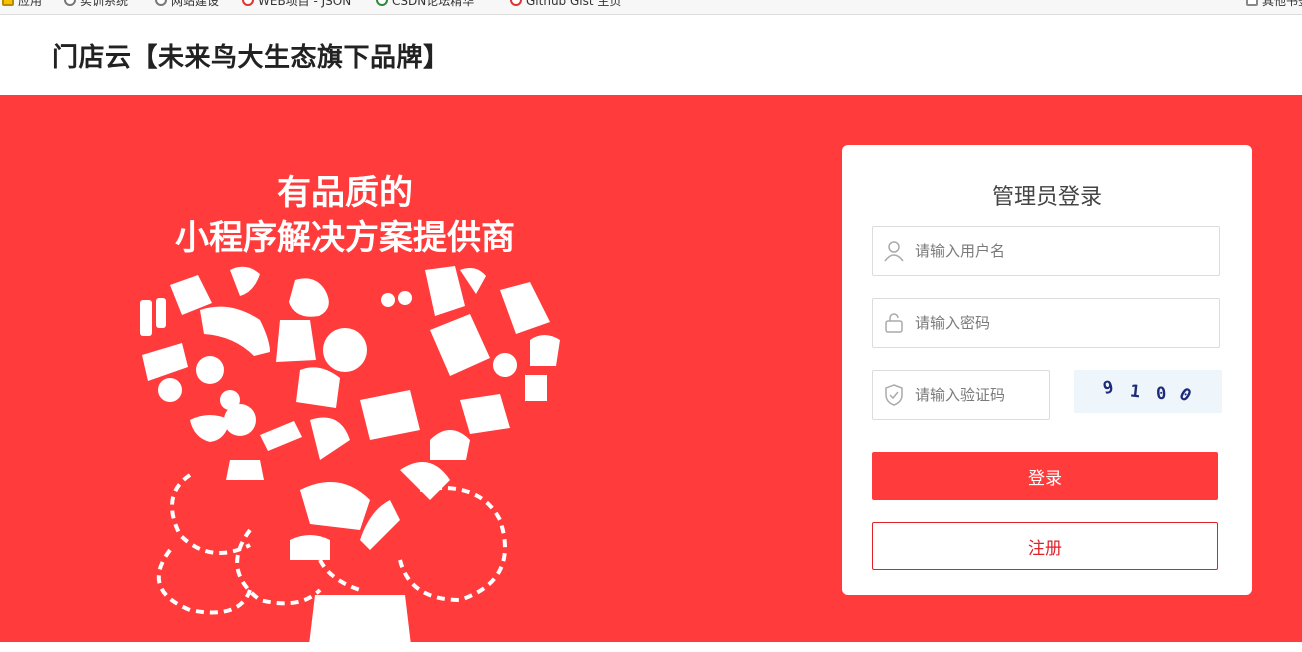  I want to click on bookmark-label: Github Gist 主页, so click(574, 4).